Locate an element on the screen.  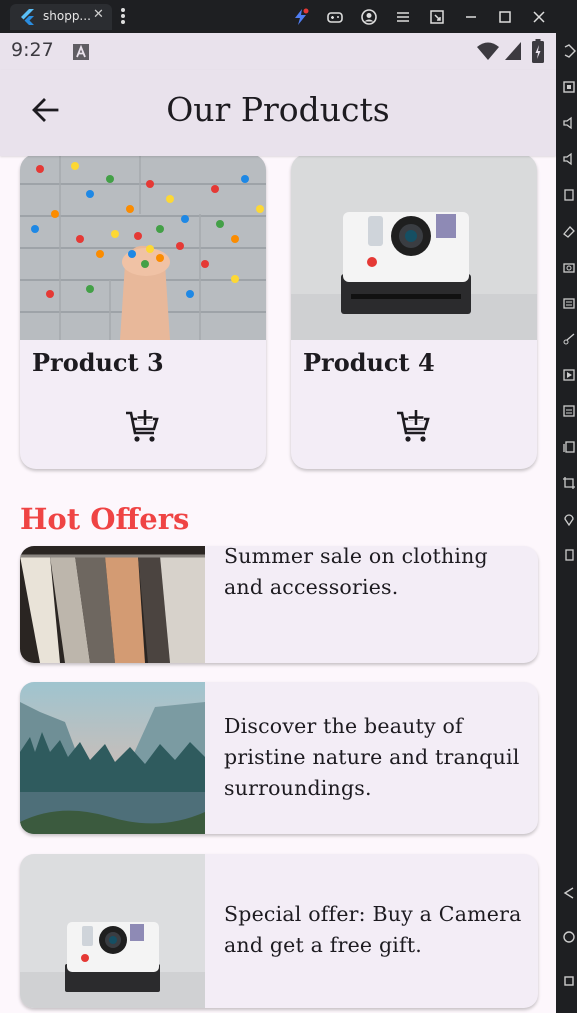
scissors-icon is located at coordinates (569, 339).